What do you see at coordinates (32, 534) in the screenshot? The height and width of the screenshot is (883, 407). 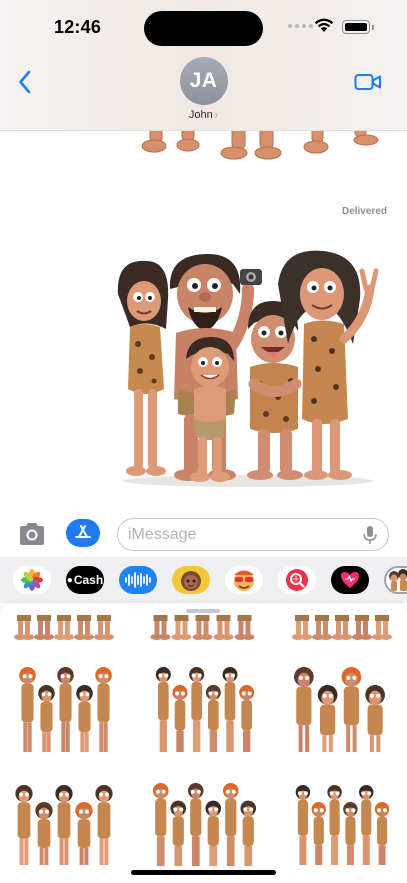 I see `camera-button` at bounding box center [32, 534].